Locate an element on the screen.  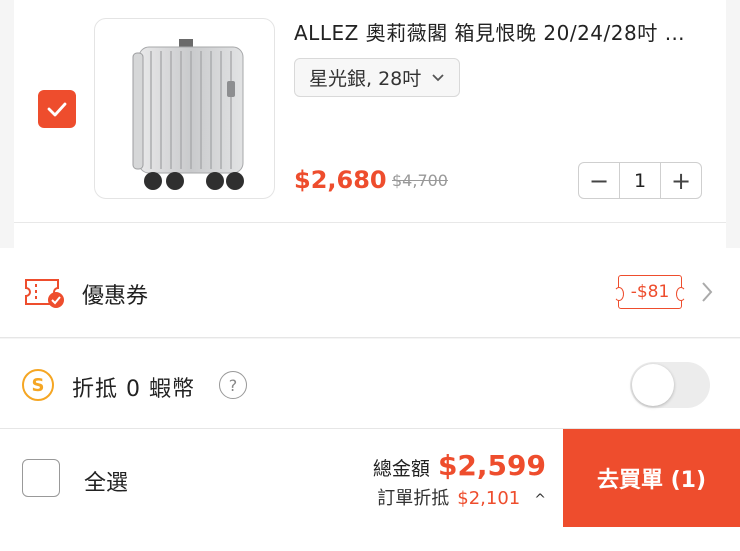
chevron-right-icon is located at coordinates (707, 292).